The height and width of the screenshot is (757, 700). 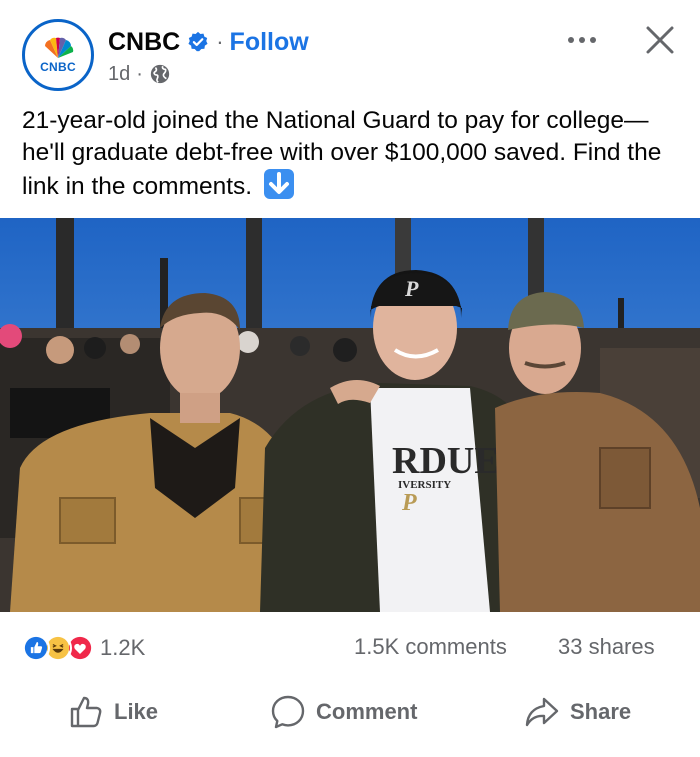 What do you see at coordinates (36, 648) in the screenshot?
I see `like-reaction-icon` at bounding box center [36, 648].